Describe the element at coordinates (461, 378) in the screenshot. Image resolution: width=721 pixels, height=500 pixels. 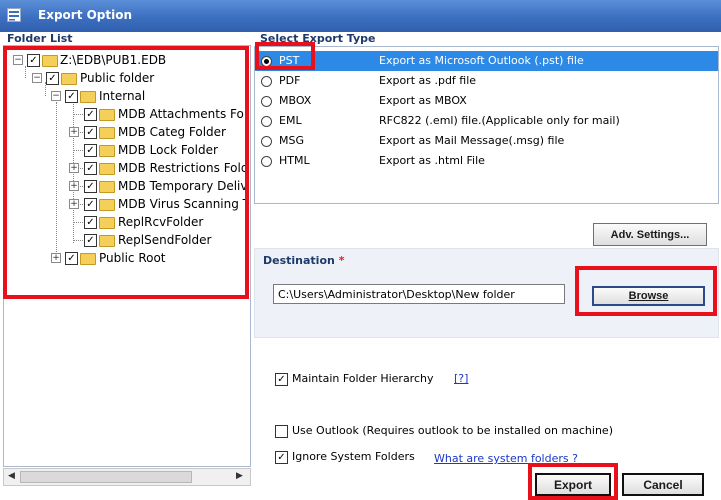
I see `help-link: [?]` at that location.